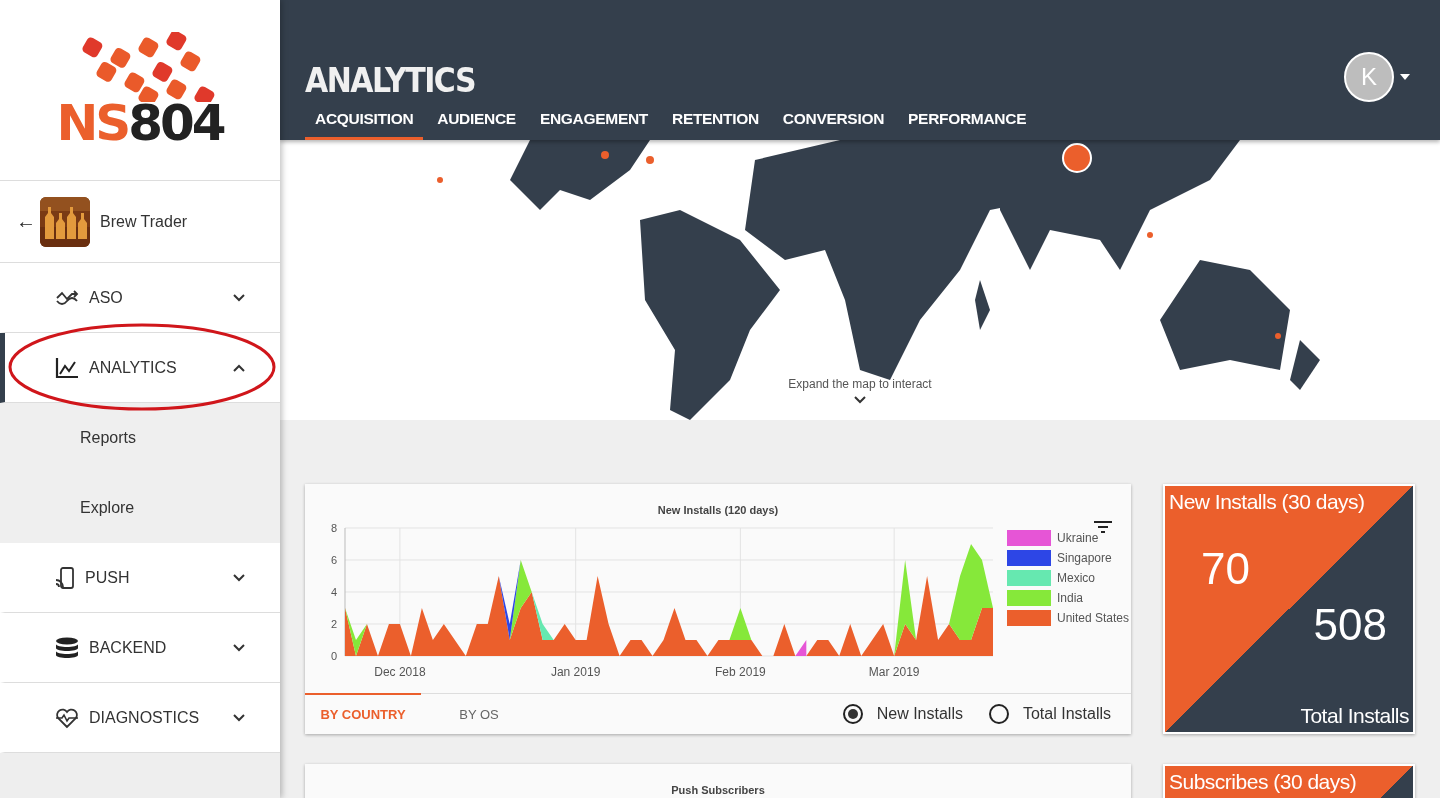 The height and width of the screenshot is (798, 1440). Describe the element at coordinates (476, 122) in the screenshot. I see `header-tab: AUDIENCE` at that location.